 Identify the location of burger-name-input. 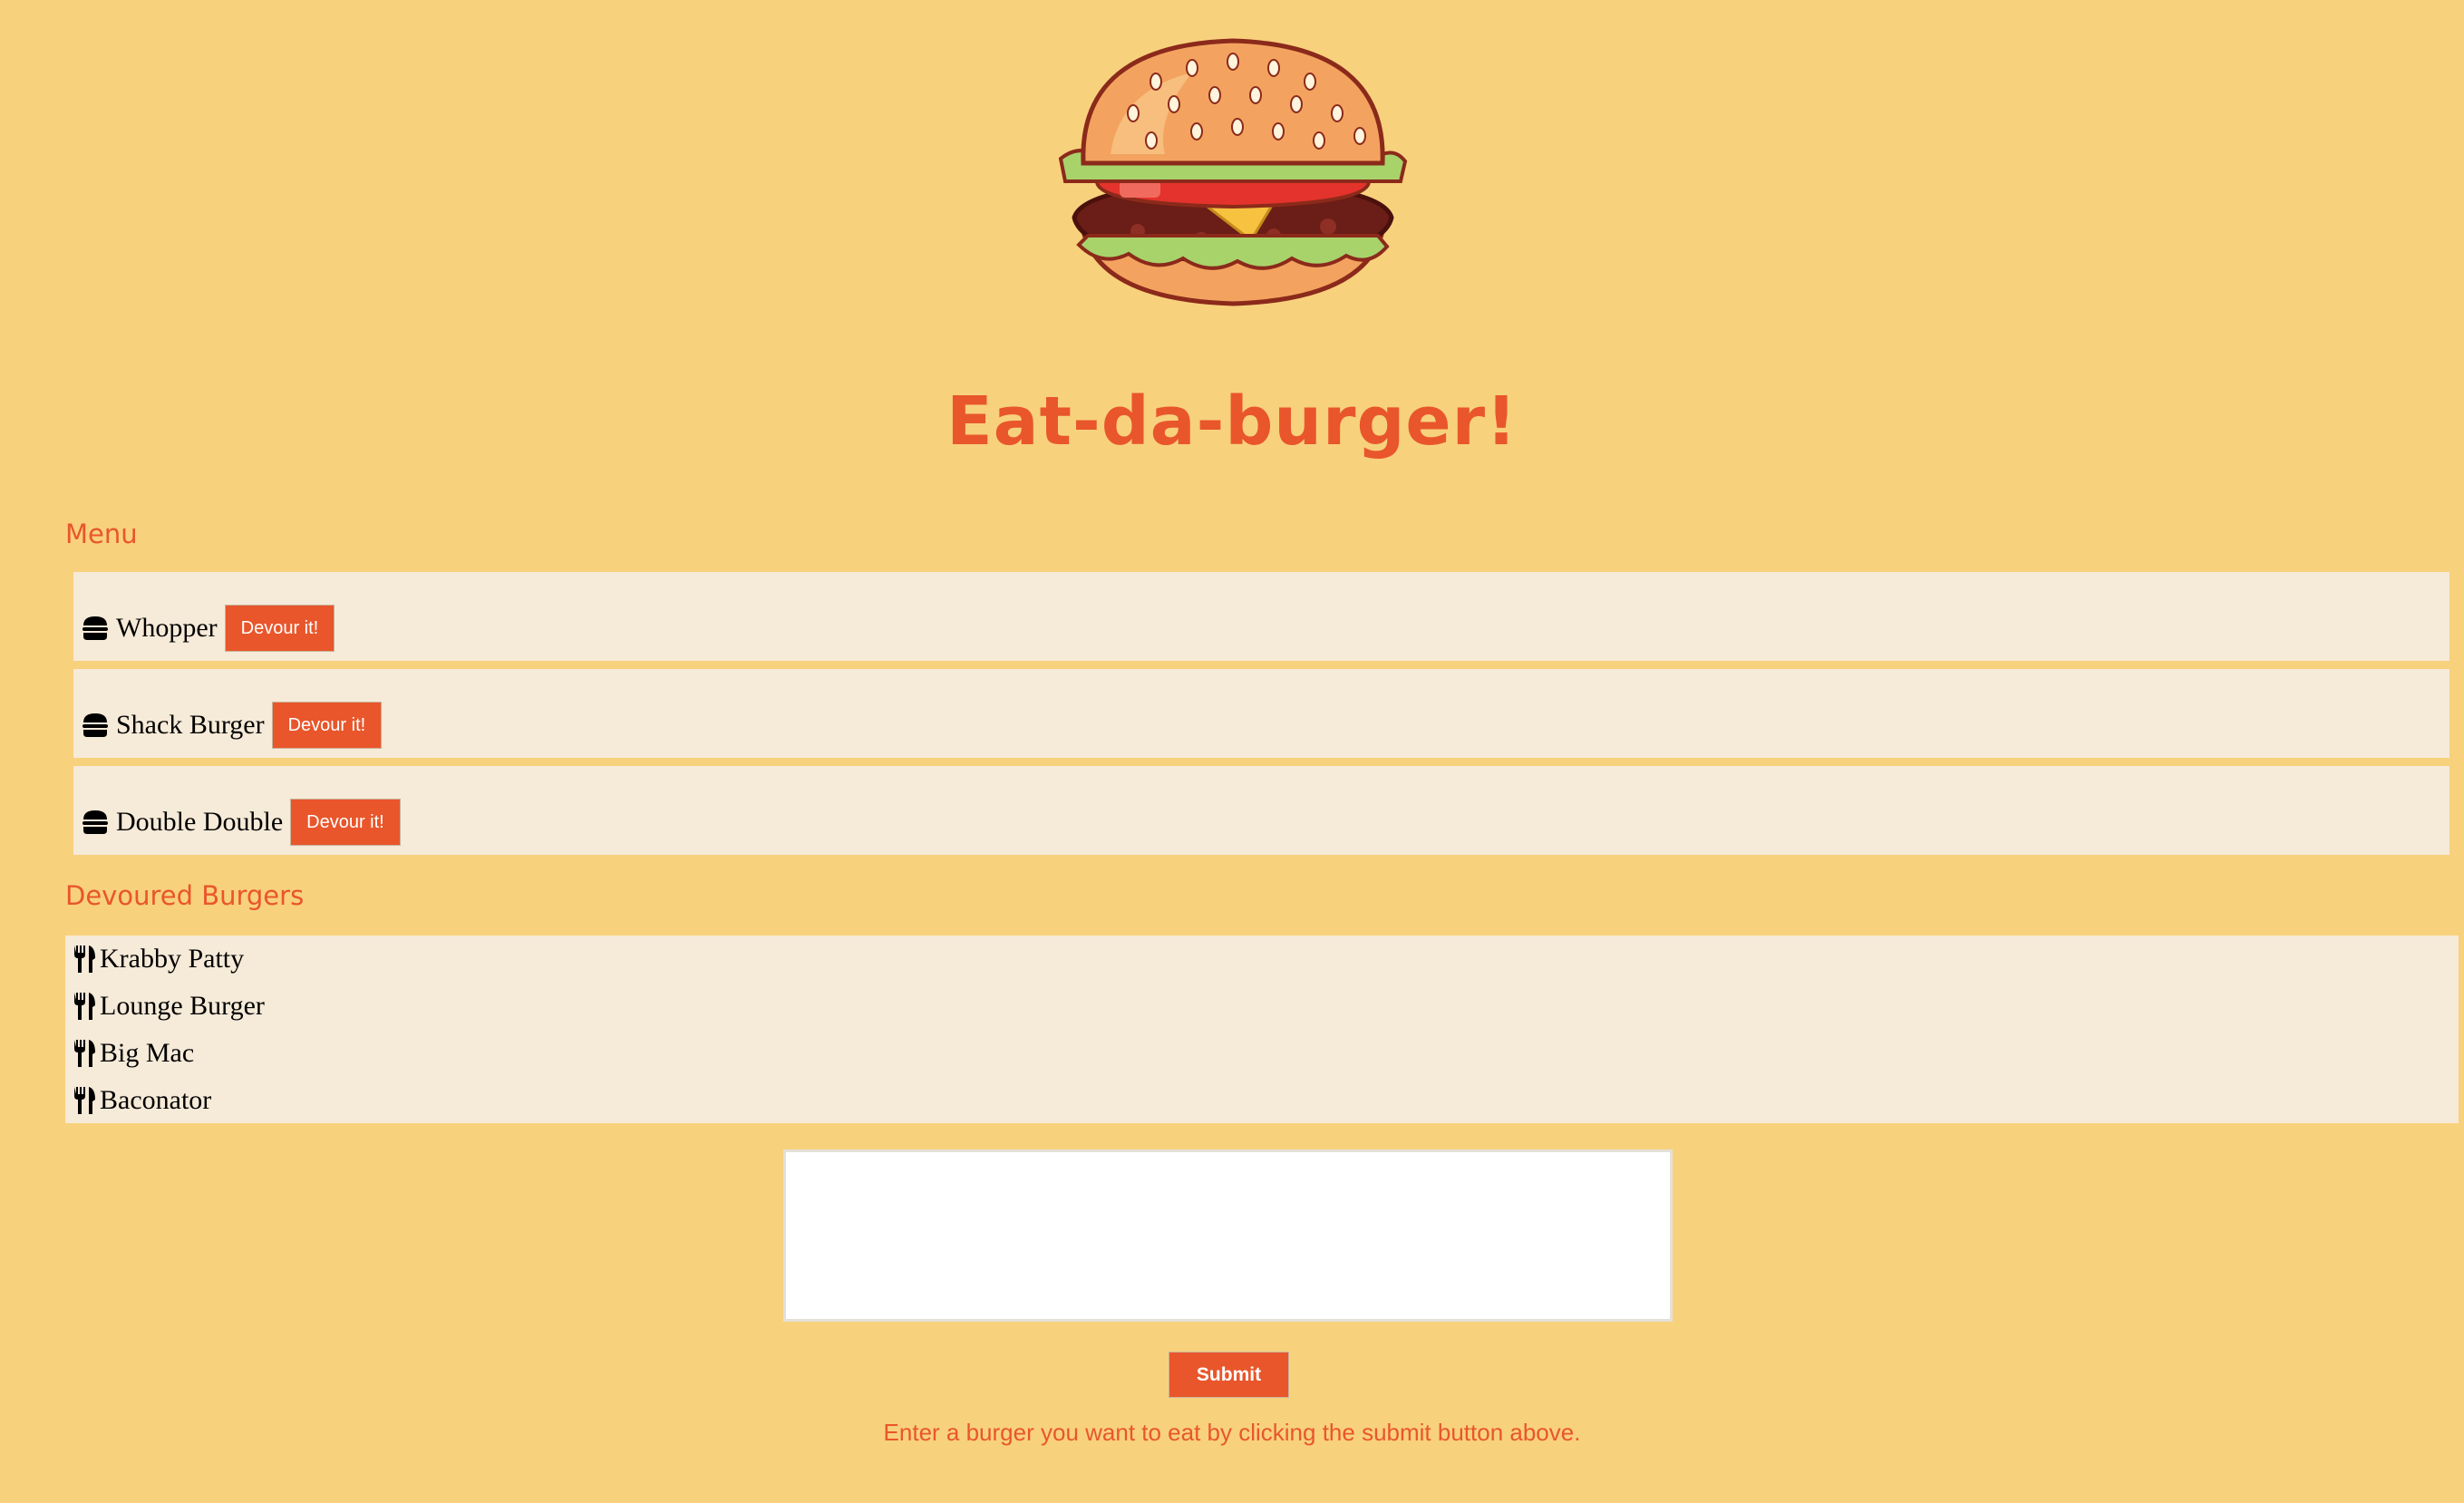
(1228, 1235).